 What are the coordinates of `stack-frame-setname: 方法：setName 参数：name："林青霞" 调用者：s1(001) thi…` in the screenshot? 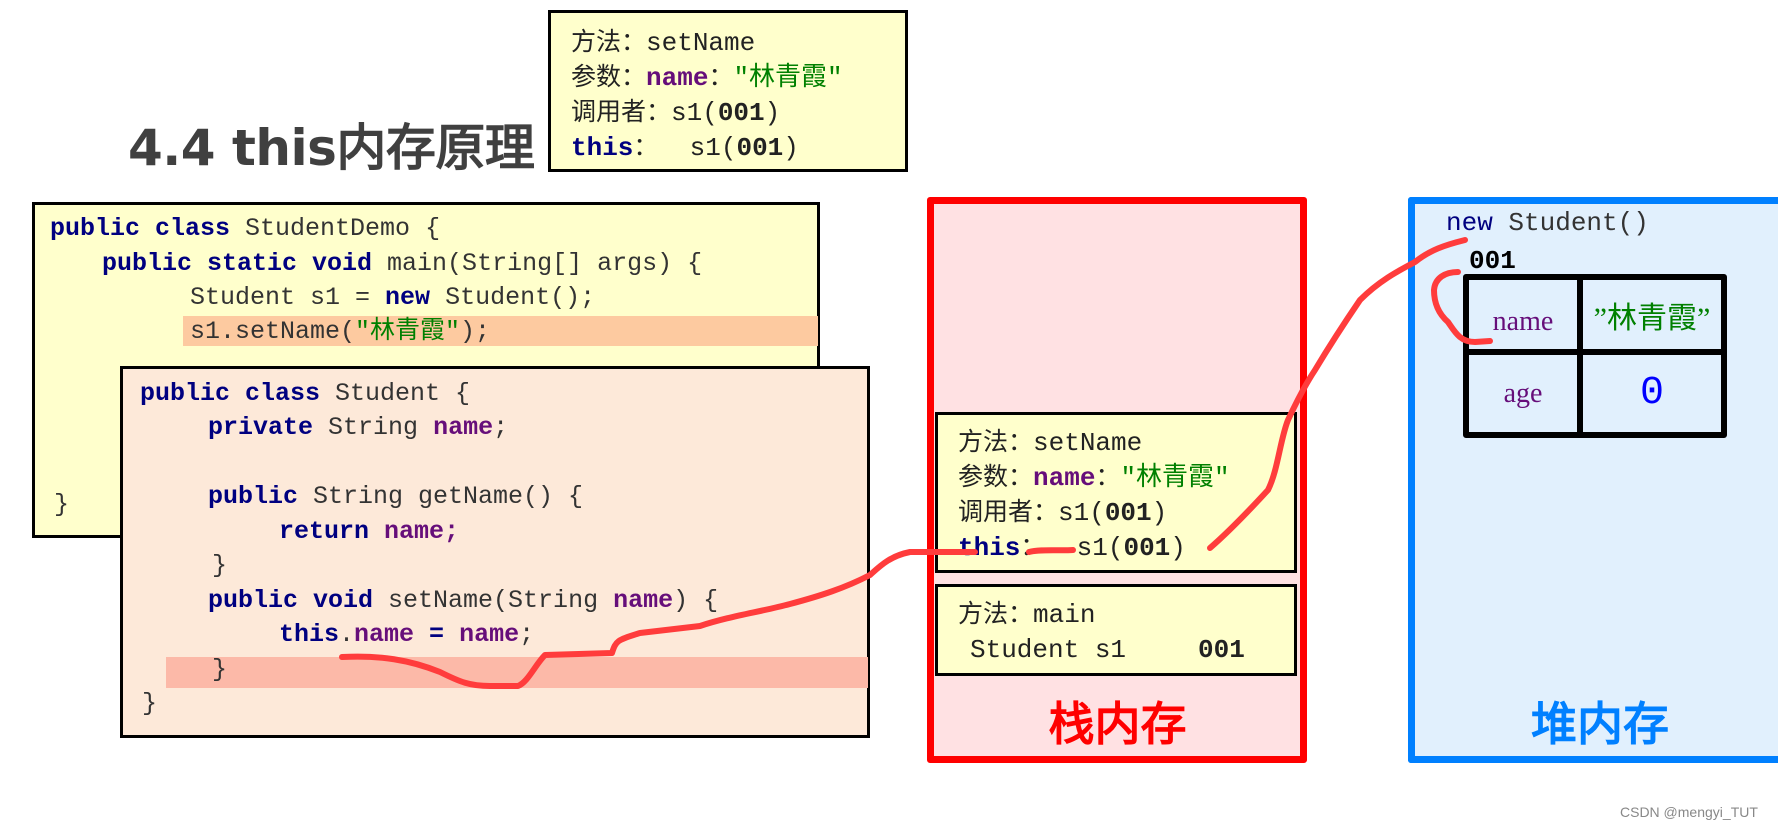 It's located at (1116, 492).